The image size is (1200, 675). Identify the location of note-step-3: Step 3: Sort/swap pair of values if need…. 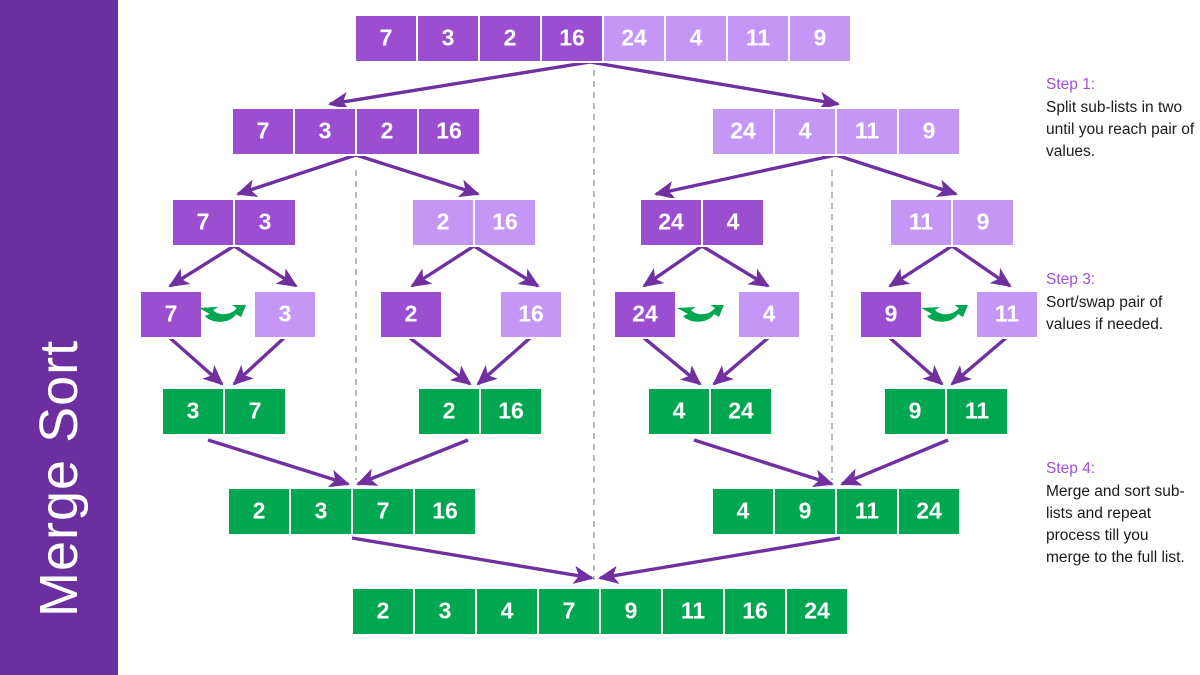
(1121, 302).